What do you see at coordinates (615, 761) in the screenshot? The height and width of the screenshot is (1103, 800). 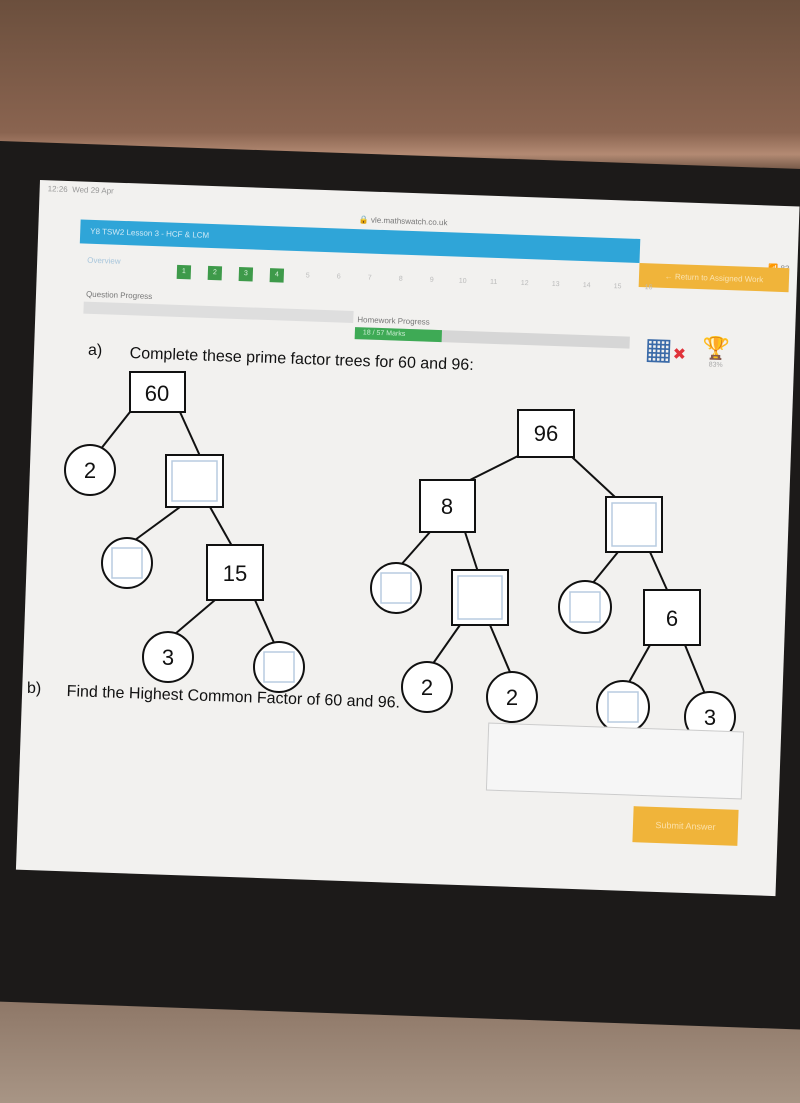 I see `hcf-answer-input` at bounding box center [615, 761].